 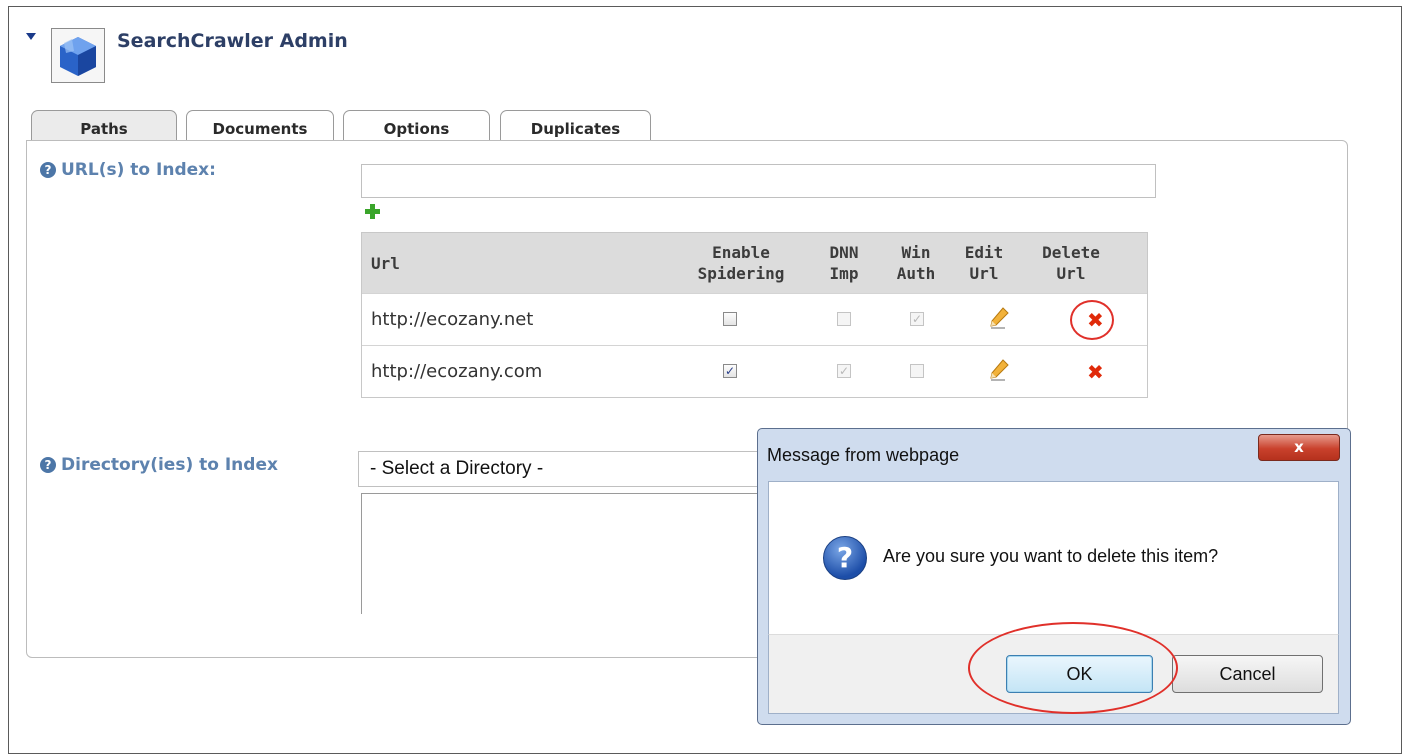 I want to click on url-cell: http://ecozany.net, so click(x=452, y=319).